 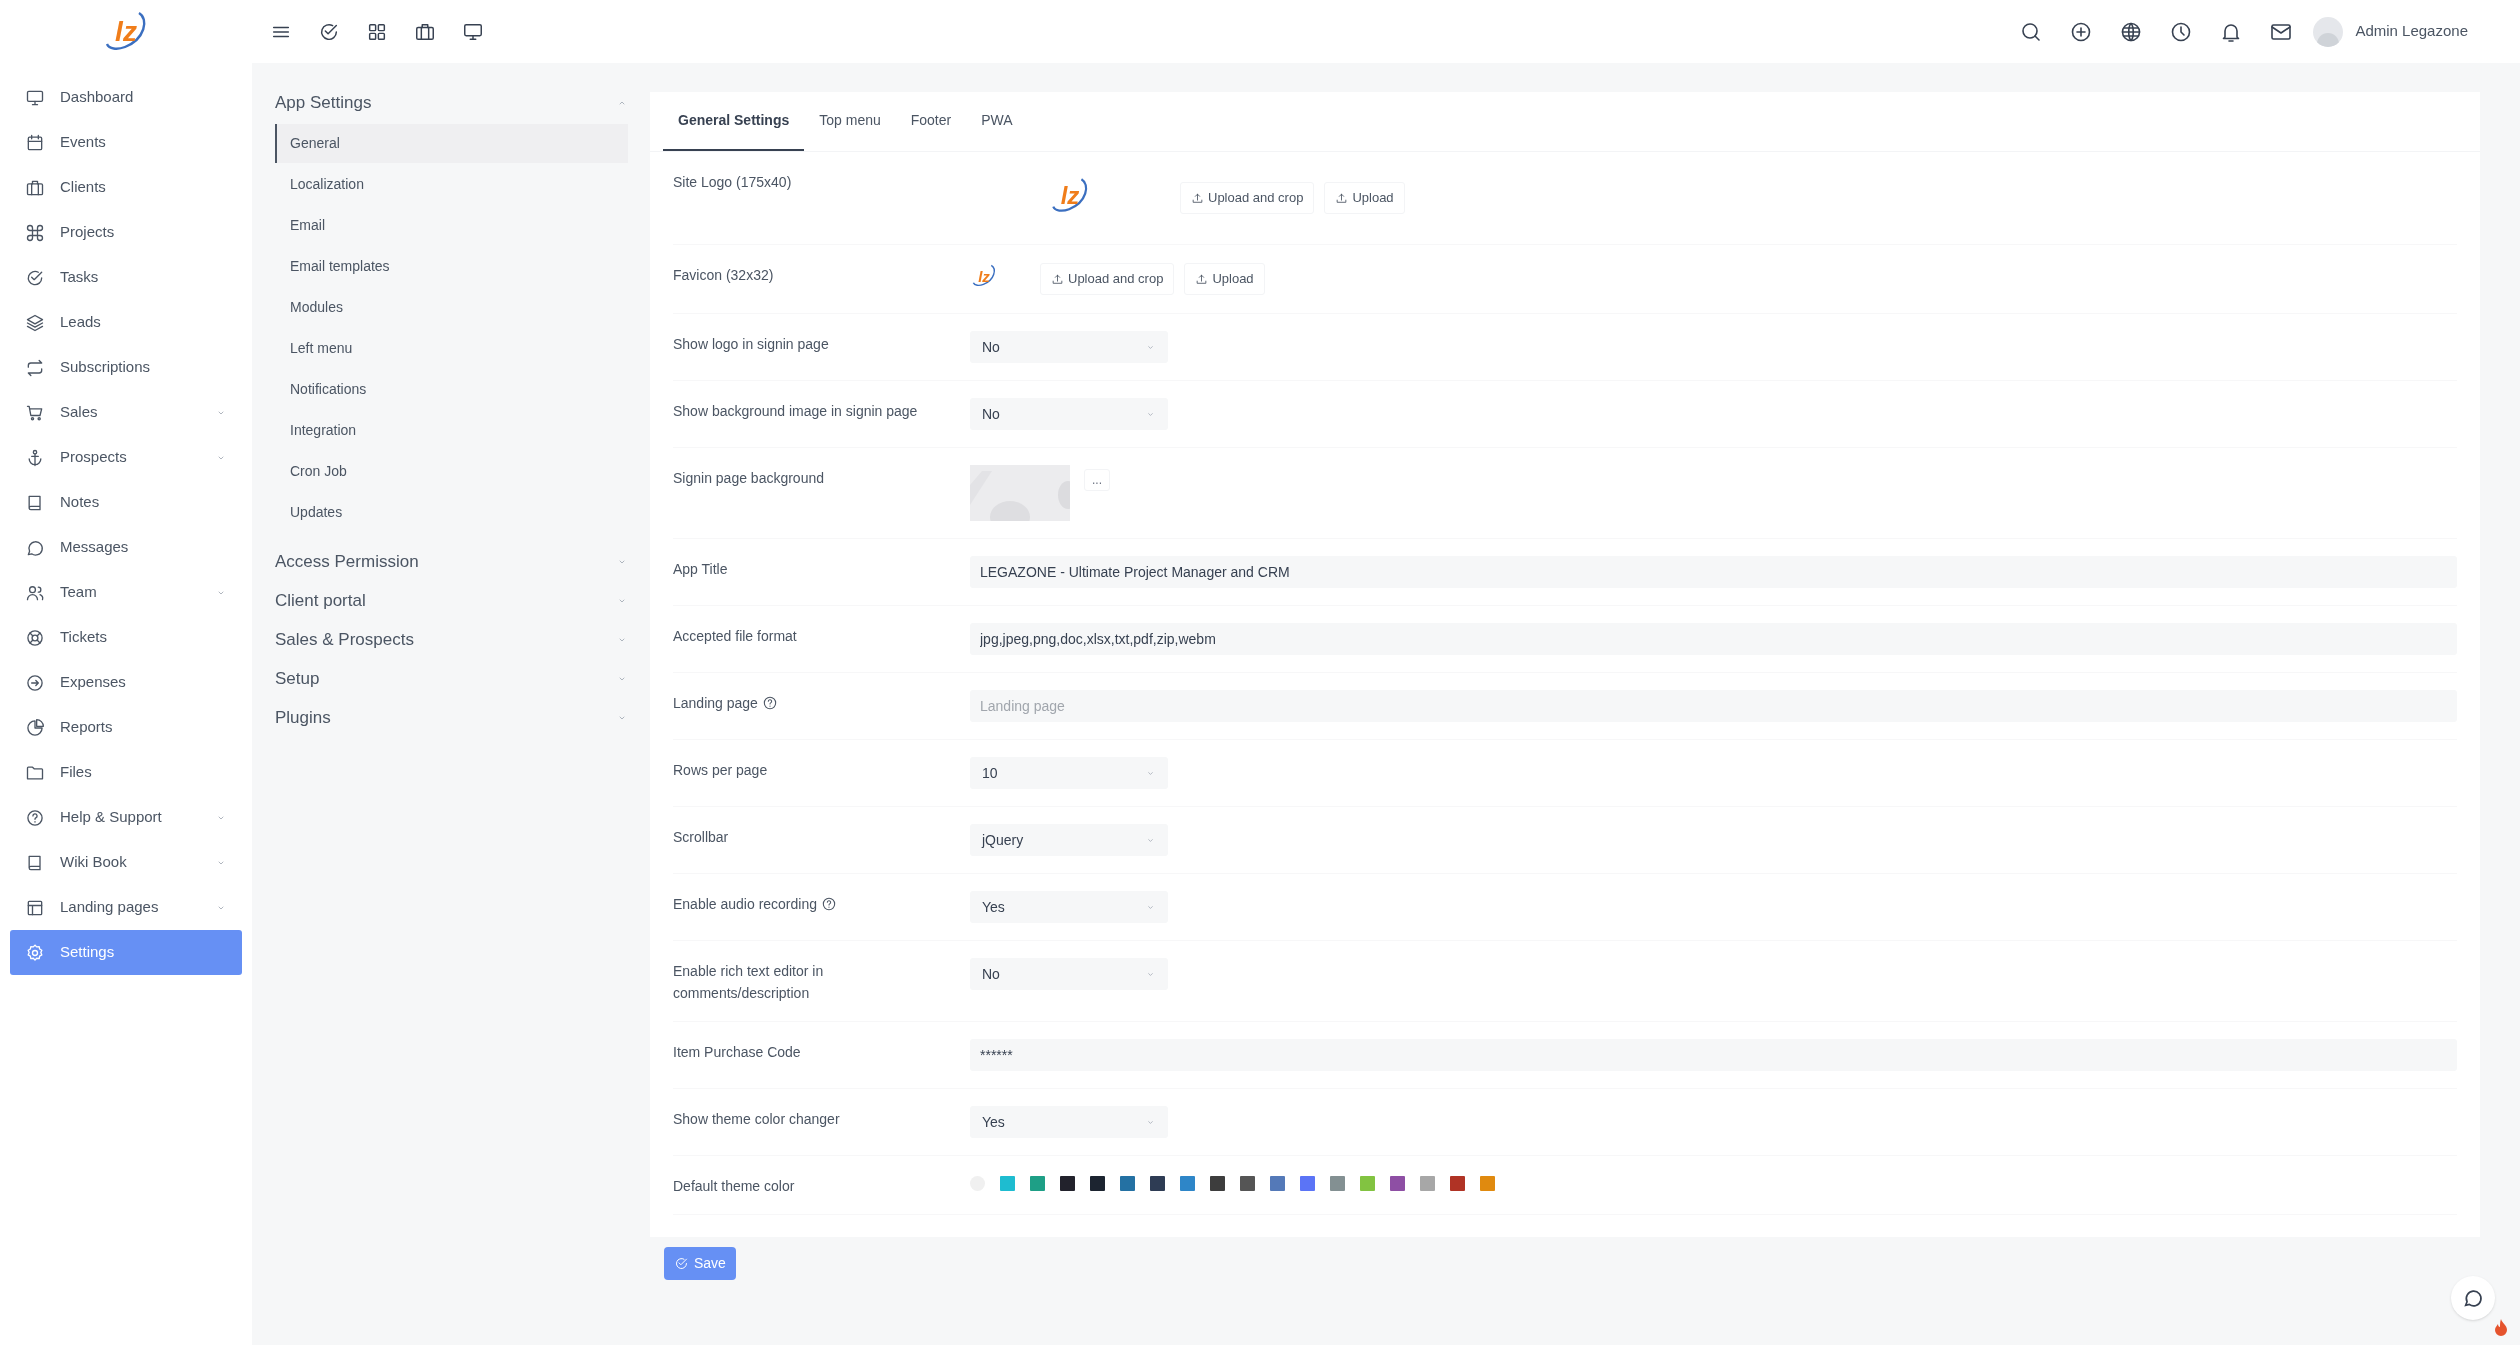 What do you see at coordinates (126, 412) in the screenshot?
I see `sidebar-item: Sales` at bounding box center [126, 412].